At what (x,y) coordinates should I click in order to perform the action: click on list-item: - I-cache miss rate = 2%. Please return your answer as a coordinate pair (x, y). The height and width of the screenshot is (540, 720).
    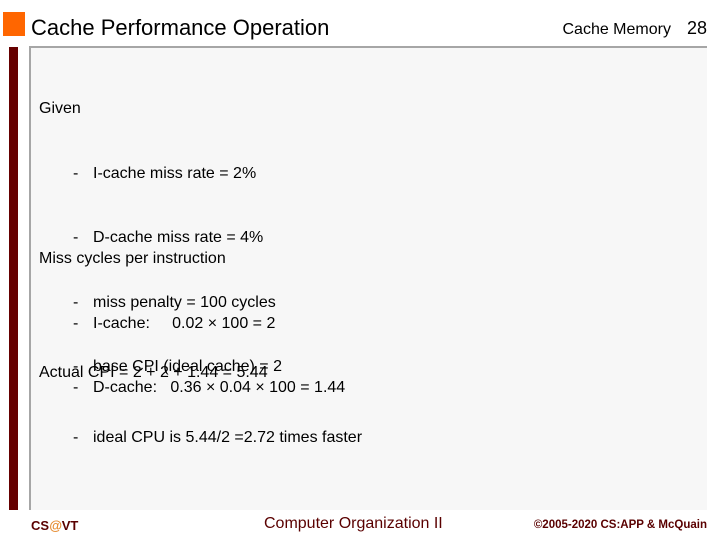
    Looking at the image, I should click on (160, 174).